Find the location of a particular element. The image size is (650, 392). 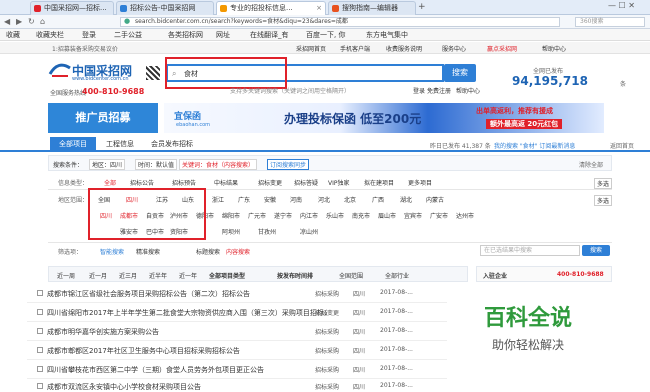

criteria-chip: 地区：四川 is located at coordinates (107, 164).